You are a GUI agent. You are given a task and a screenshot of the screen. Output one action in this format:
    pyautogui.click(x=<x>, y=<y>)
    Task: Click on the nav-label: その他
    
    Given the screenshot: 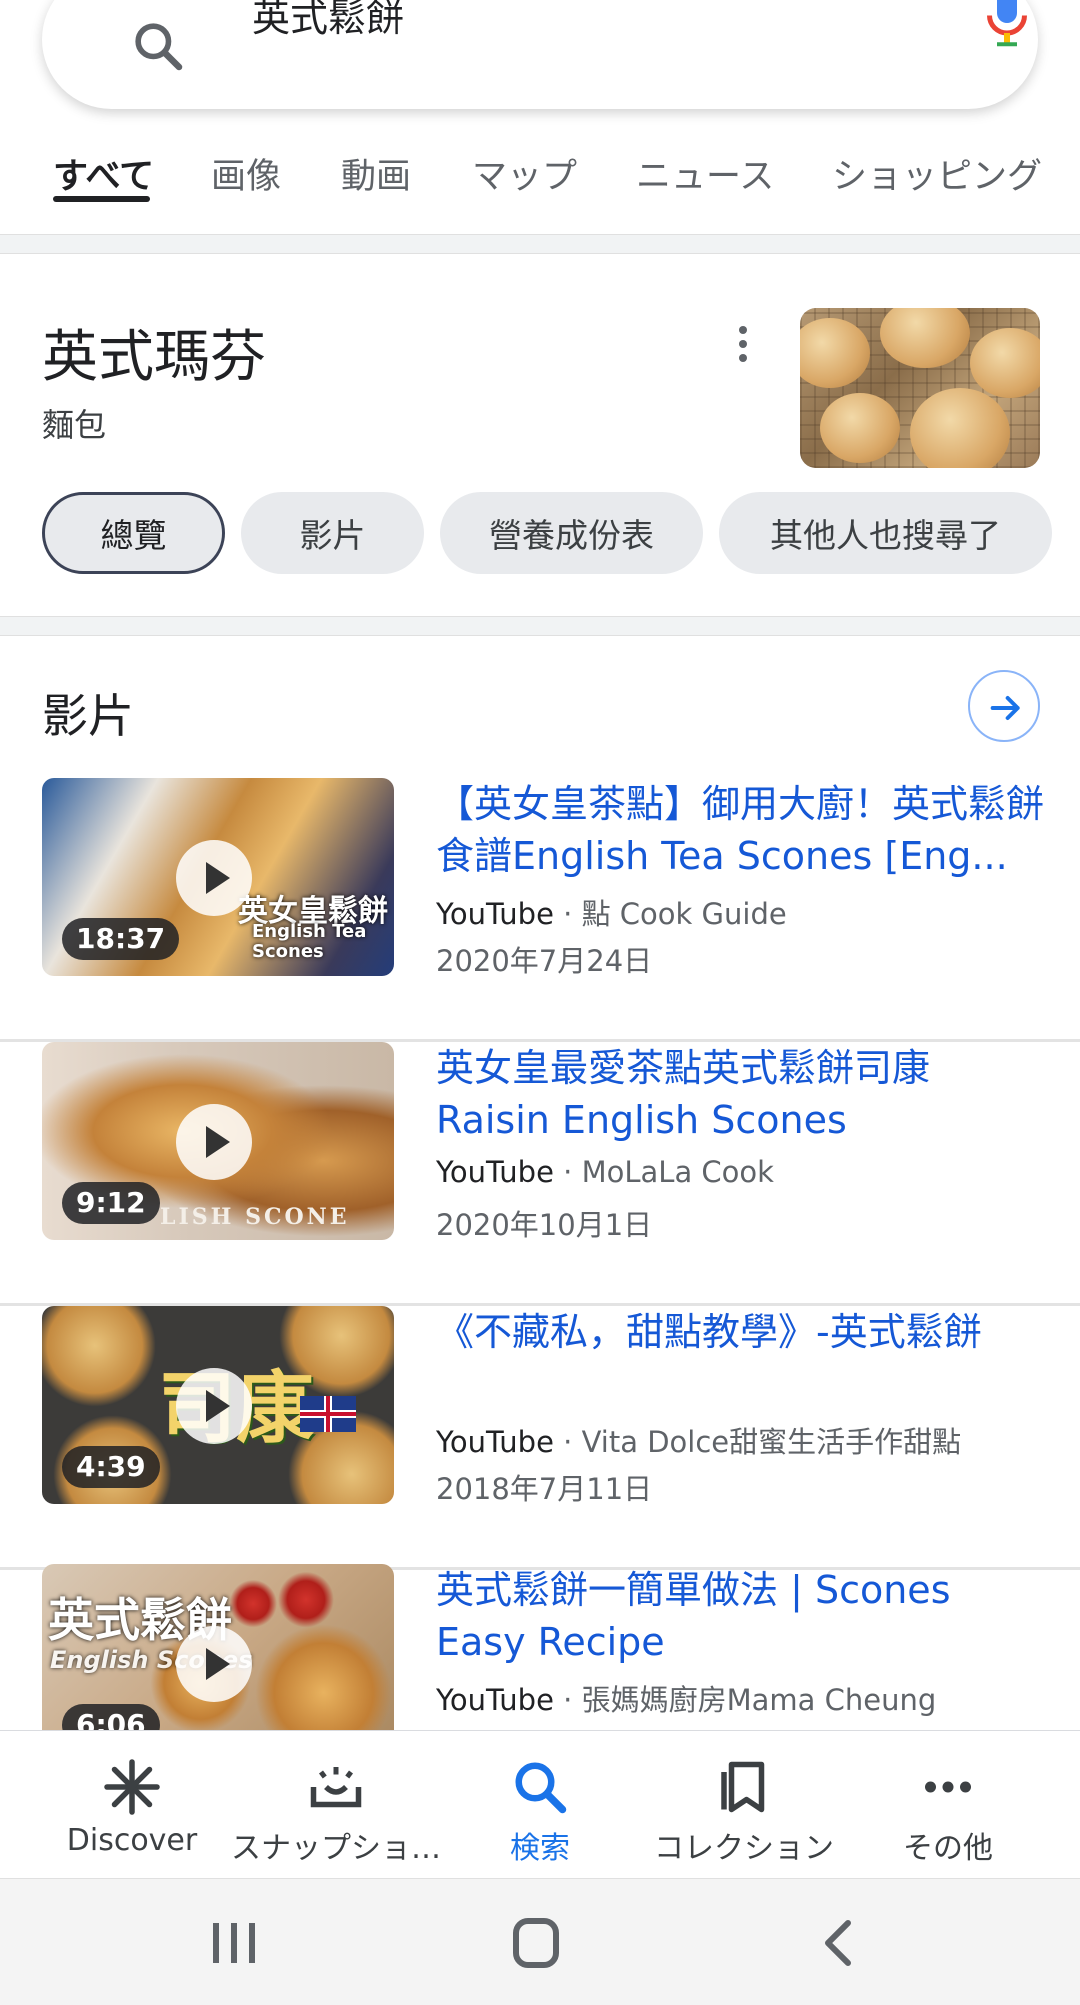 What is the action you would take?
    pyautogui.click(x=948, y=1848)
    